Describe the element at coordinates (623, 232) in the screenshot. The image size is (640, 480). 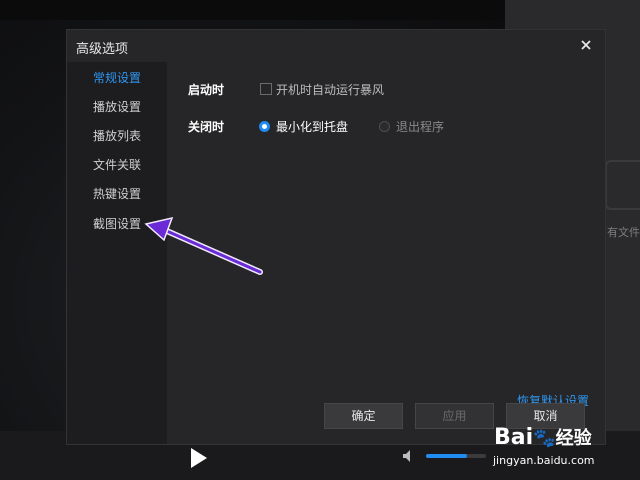
I see `playlist-empty-text: 有文件` at that location.